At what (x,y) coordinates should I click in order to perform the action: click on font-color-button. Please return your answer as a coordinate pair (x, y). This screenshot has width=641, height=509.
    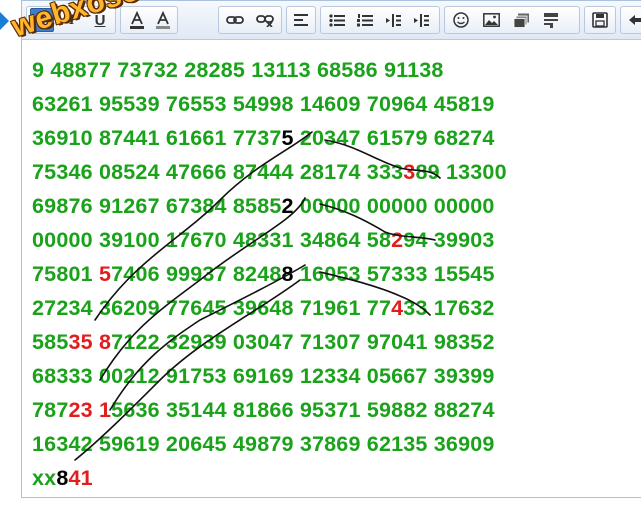
    Looking at the image, I should click on (137, 20).